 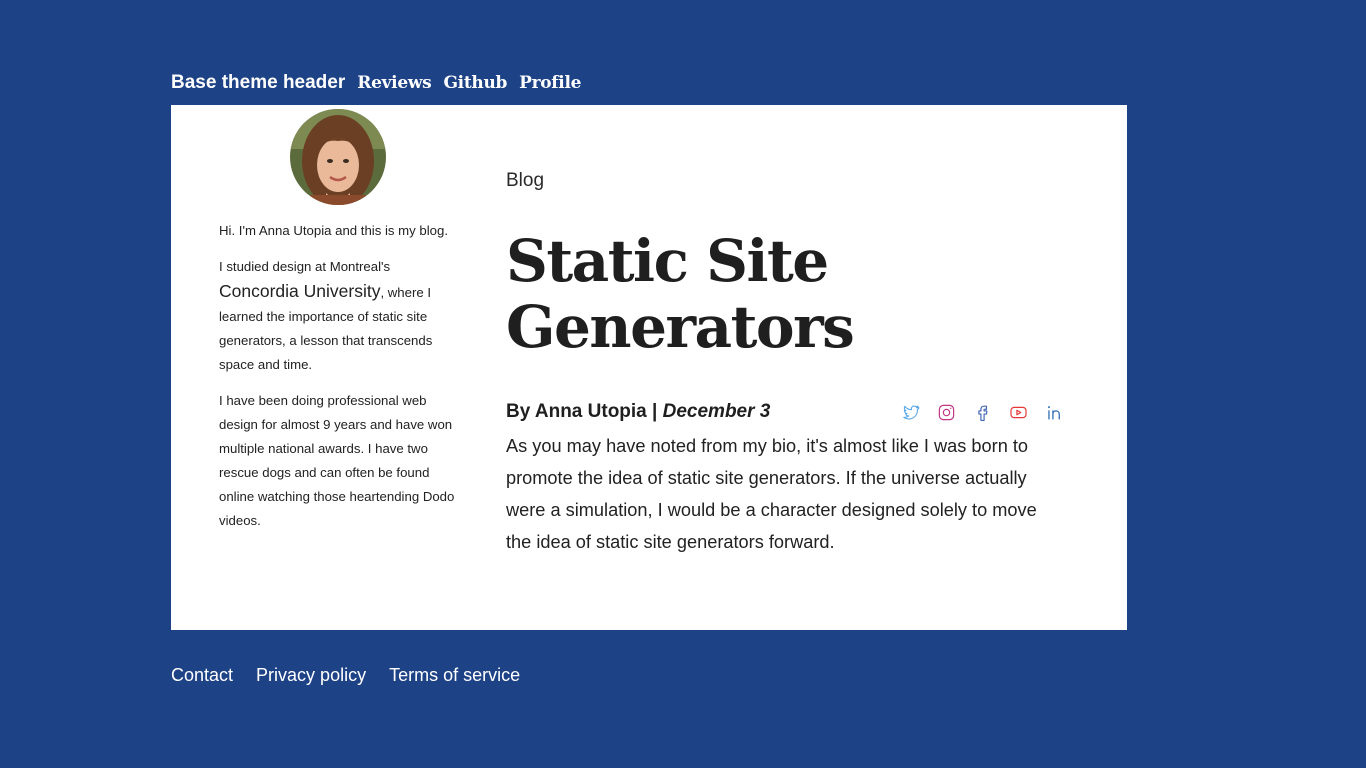 I want to click on bio-paragraph: Hi. I'm Anna Utopia and this is my blog., so click(x=334, y=230).